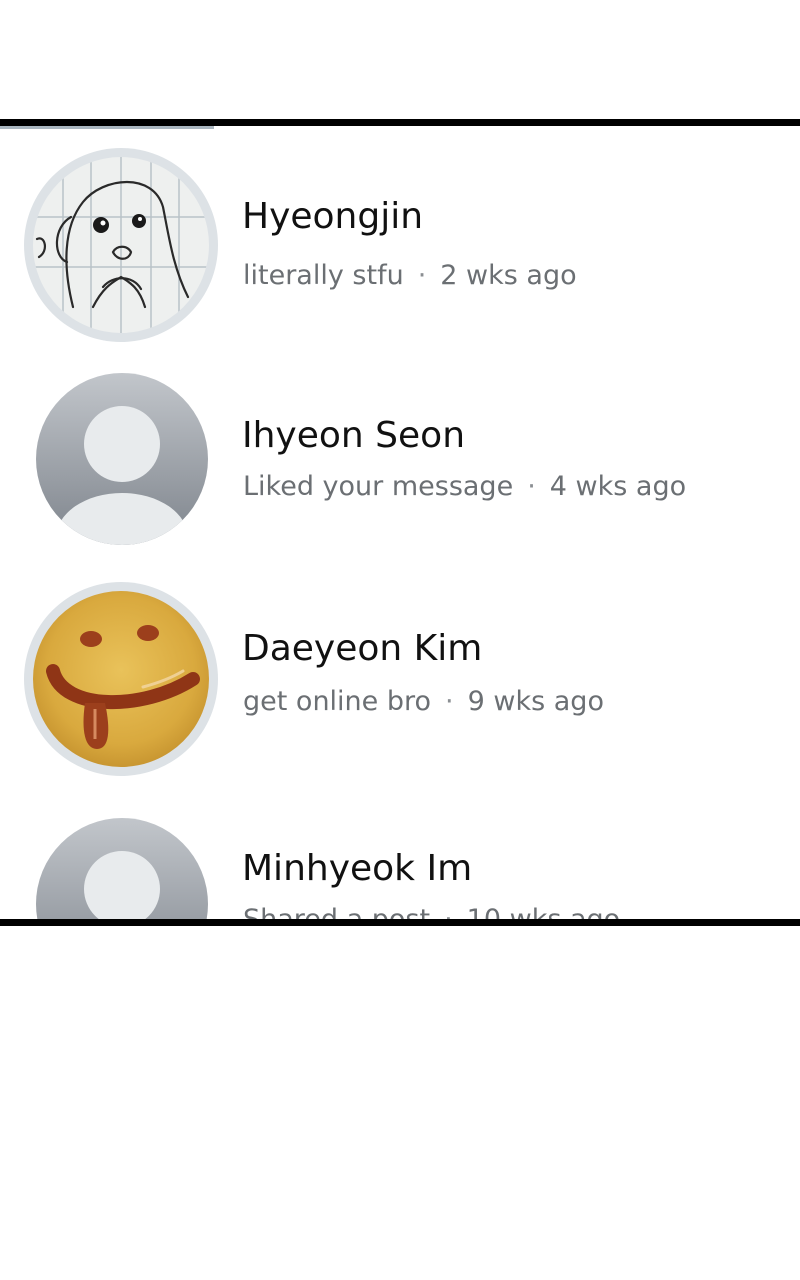 This screenshot has height=1280, width=800. I want to click on avatar-body, so click(122, 519).